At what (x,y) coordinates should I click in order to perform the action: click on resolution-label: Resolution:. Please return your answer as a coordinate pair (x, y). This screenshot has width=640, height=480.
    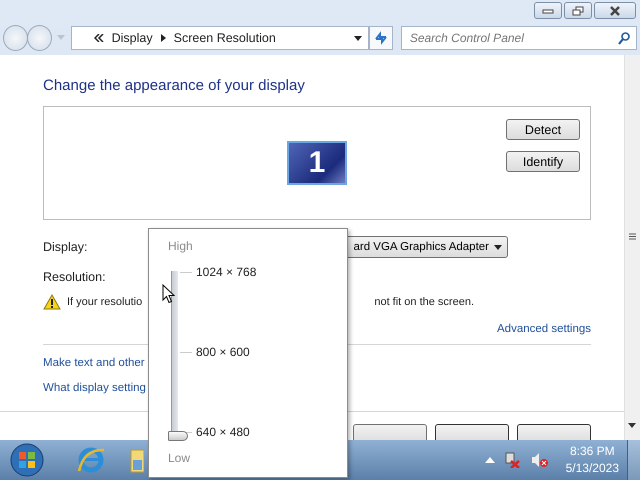
    Looking at the image, I should click on (74, 277).